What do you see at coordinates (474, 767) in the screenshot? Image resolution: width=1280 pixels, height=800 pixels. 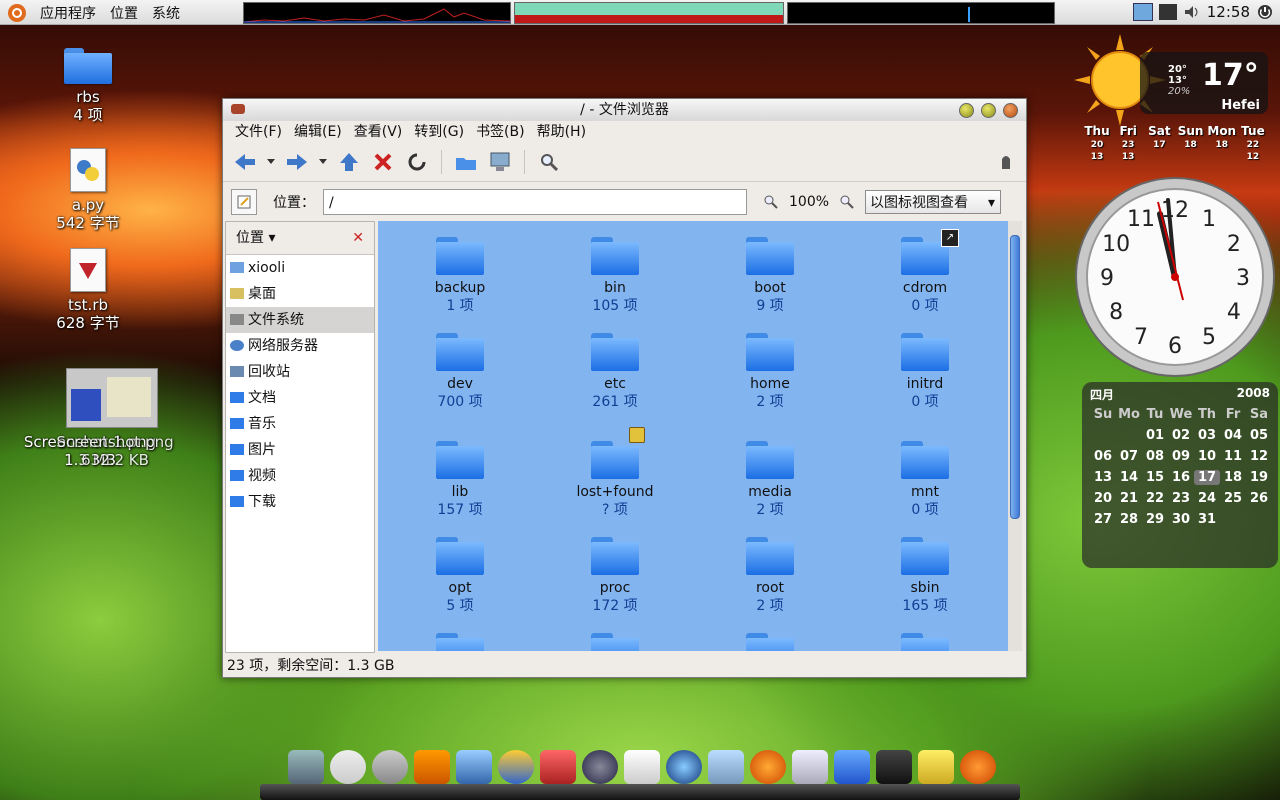 I see `editor-icon` at bounding box center [474, 767].